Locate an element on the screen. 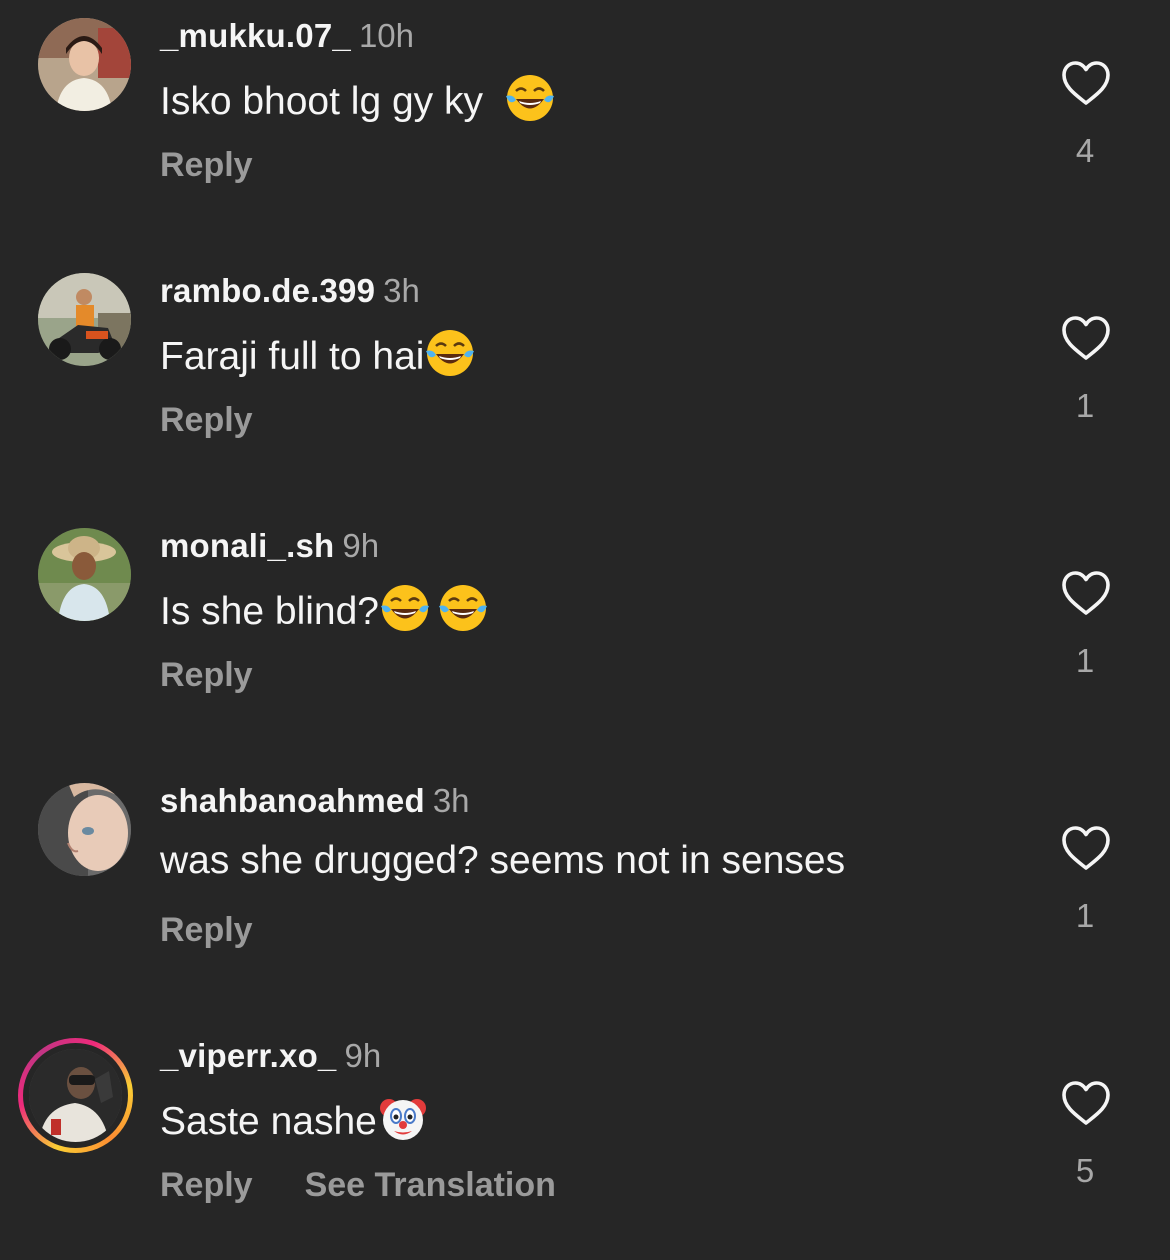 The image size is (1170, 1260). comment-text: Isko bhoot lg gy ky is located at coordinates (358, 99).